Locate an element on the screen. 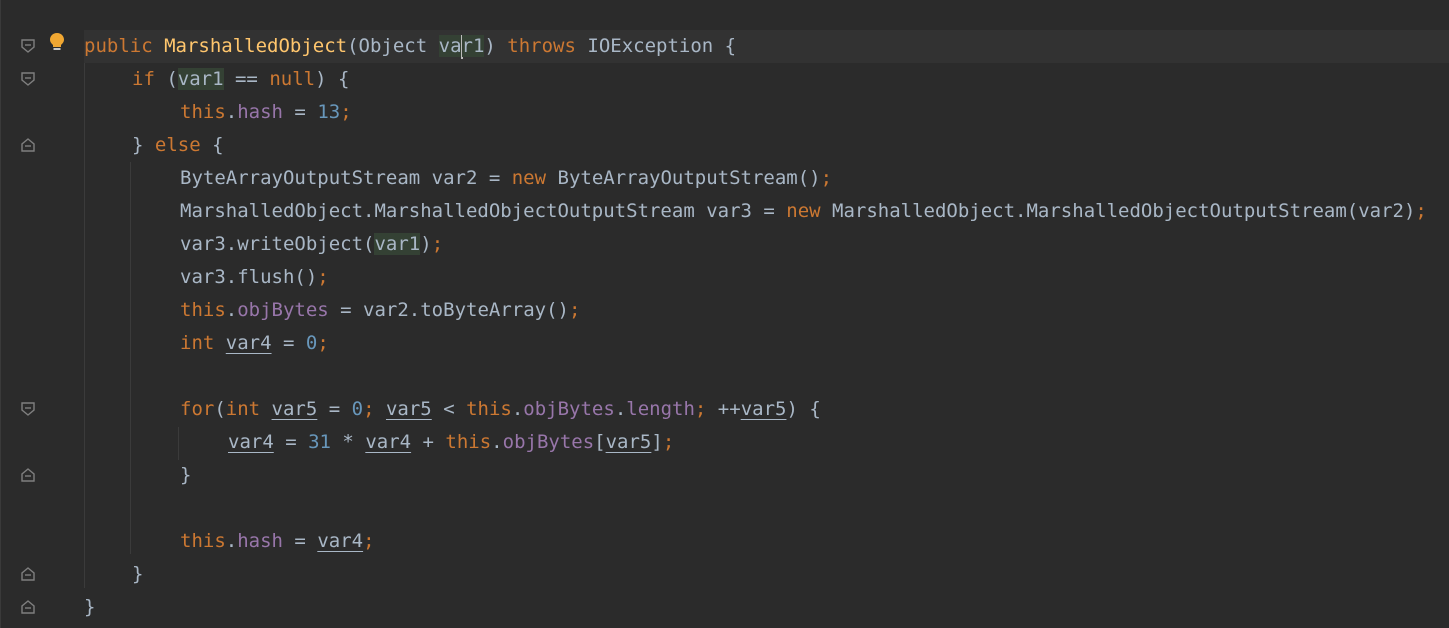 Image resolution: width=1449 pixels, height=628 pixels. code-token: = var2.toByteArray() is located at coordinates (448, 310).